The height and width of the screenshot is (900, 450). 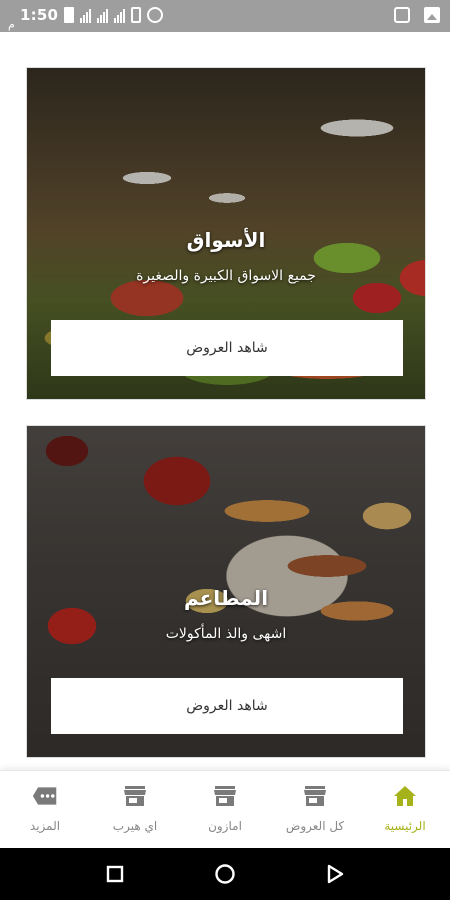 What do you see at coordinates (225, 826) in the screenshot?
I see `nav-label: امازون` at bounding box center [225, 826].